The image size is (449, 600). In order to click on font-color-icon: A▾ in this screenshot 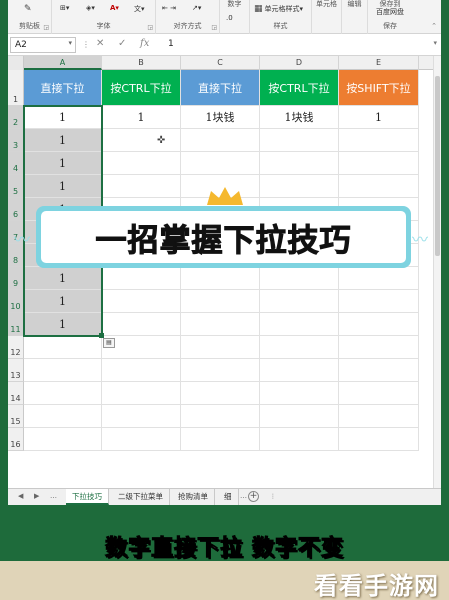, I will do `click(114, 10)`.